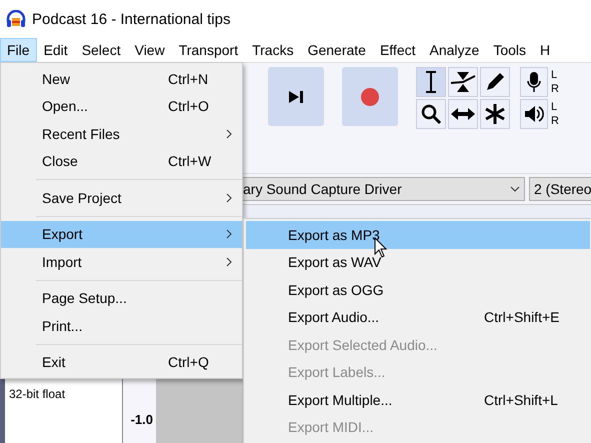 This screenshot has height=443, width=591. I want to click on magnifier-icon, so click(431, 114).